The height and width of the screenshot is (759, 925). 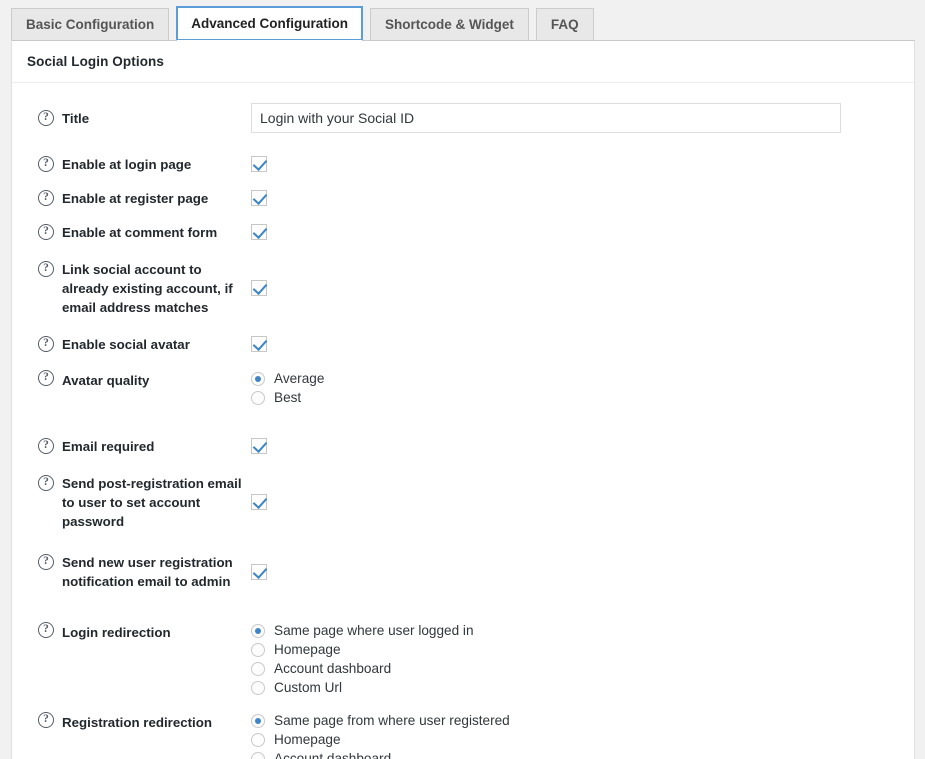 What do you see at coordinates (259, 572) in the screenshot?
I see `send-new-user-notification-checkbox` at bounding box center [259, 572].